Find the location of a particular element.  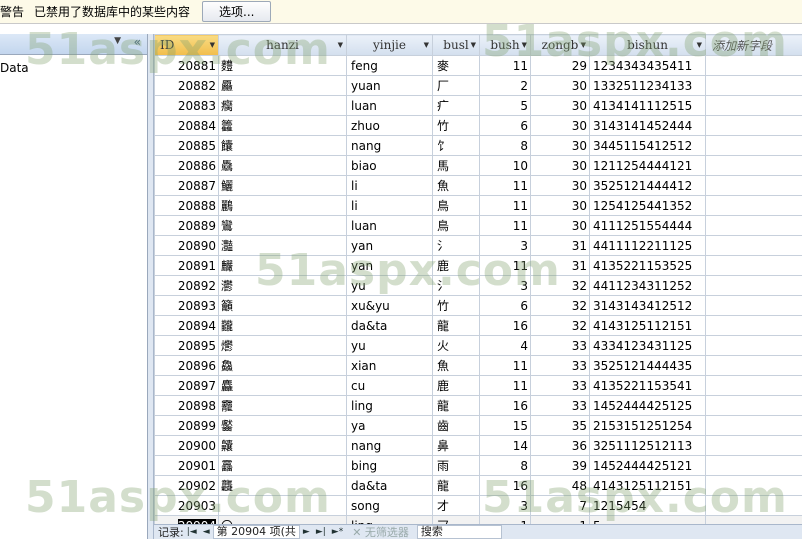

cell-zongbihua: 7 is located at coordinates (560, 506).